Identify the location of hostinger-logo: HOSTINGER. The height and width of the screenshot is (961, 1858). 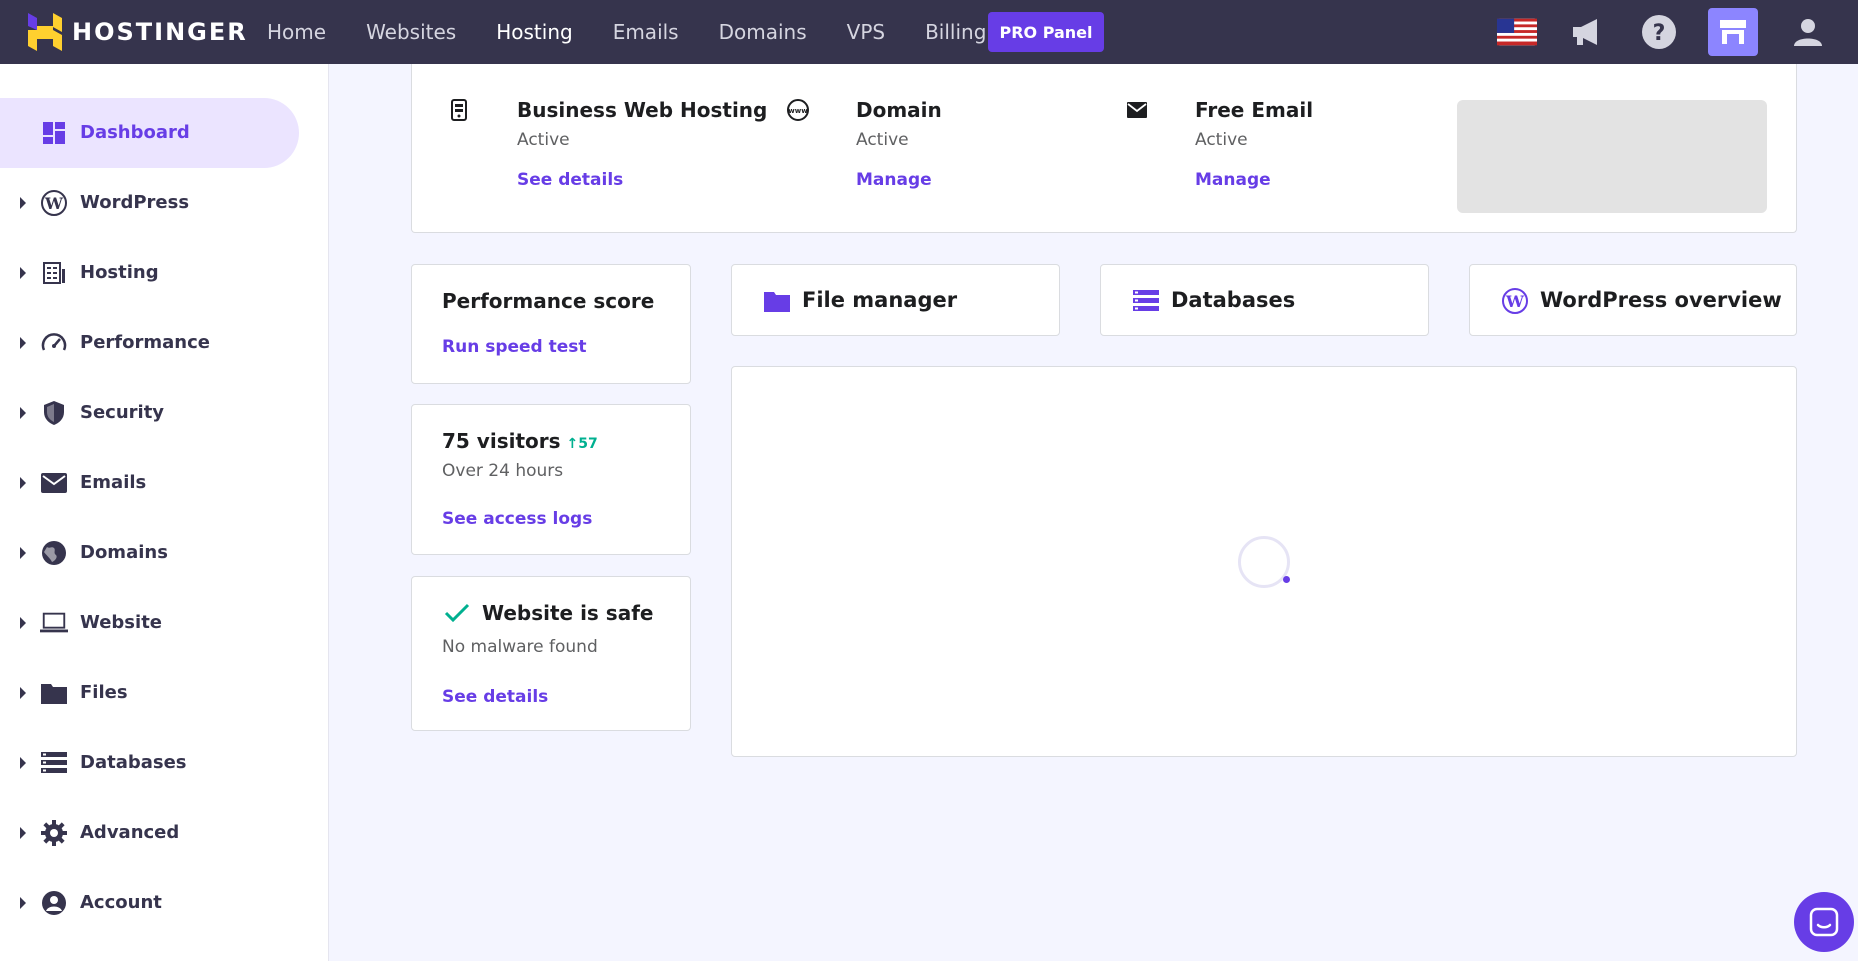
(138, 32).